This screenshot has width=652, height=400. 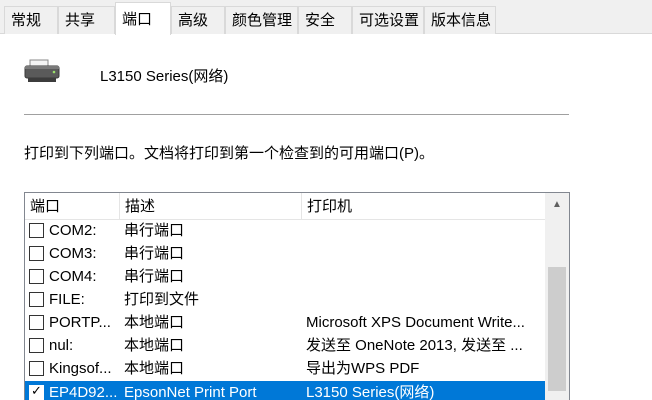 What do you see at coordinates (211, 206) in the screenshot?
I see `column-header-description: 描述` at bounding box center [211, 206].